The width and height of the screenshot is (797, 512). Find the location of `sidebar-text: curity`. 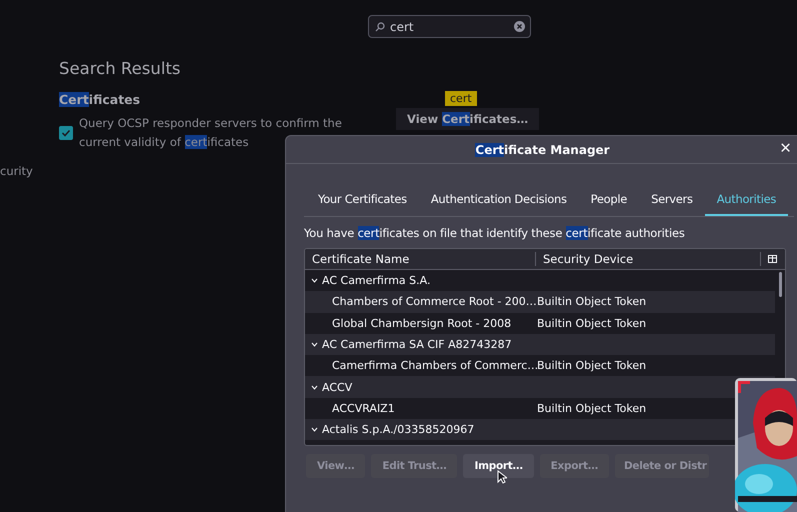

sidebar-text: curity is located at coordinates (16, 171).